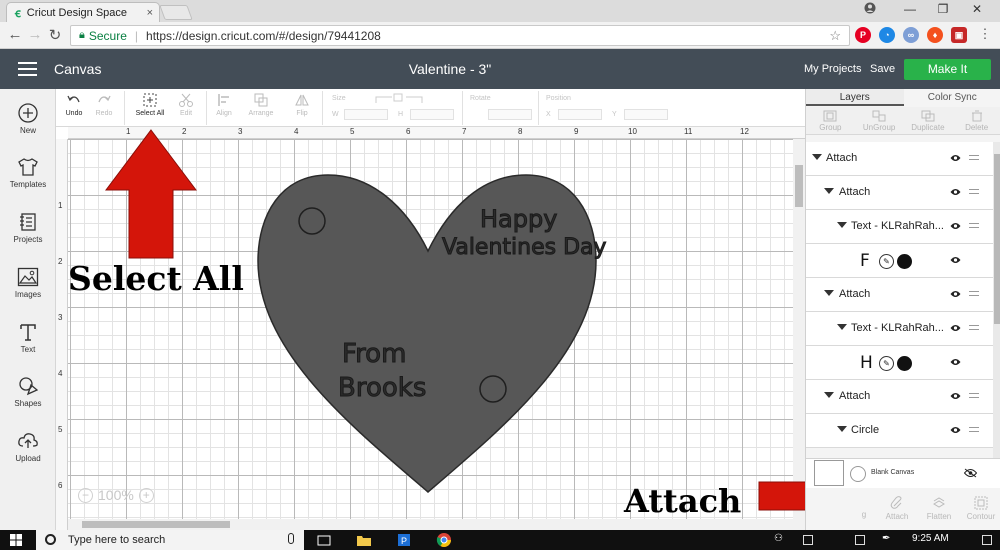 The width and height of the screenshot is (1000, 550). I want to click on arrange-button: Arrange, so click(261, 104).